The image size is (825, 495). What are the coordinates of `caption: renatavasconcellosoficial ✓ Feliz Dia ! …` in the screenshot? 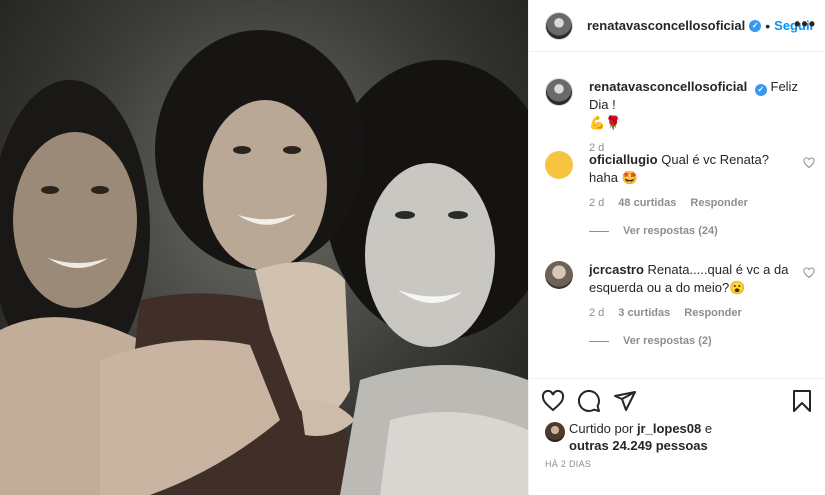 It's located at (680, 116).